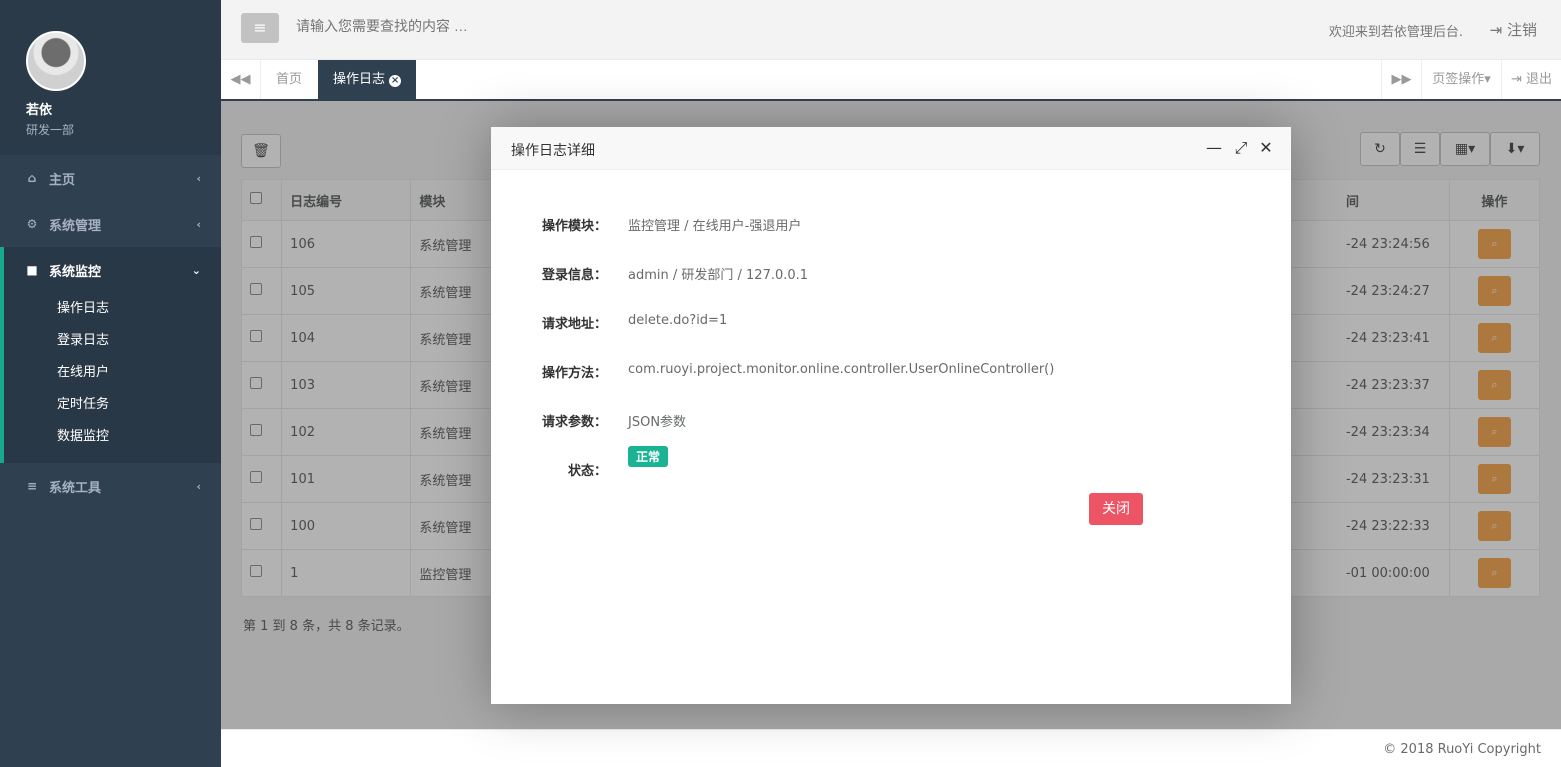 The height and width of the screenshot is (767, 1561). What do you see at coordinates (32, 270) in the screenshot?
I see `video-camera-icon: ■` at bounding box center [32, 270].